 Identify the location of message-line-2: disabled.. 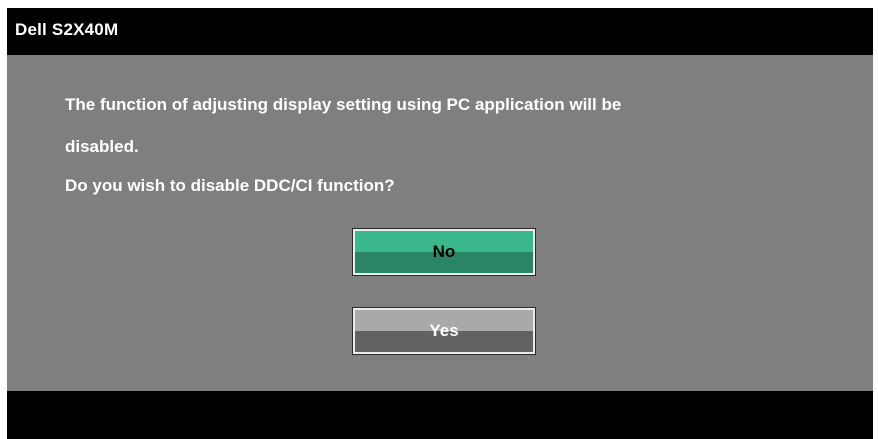
(102, 146).